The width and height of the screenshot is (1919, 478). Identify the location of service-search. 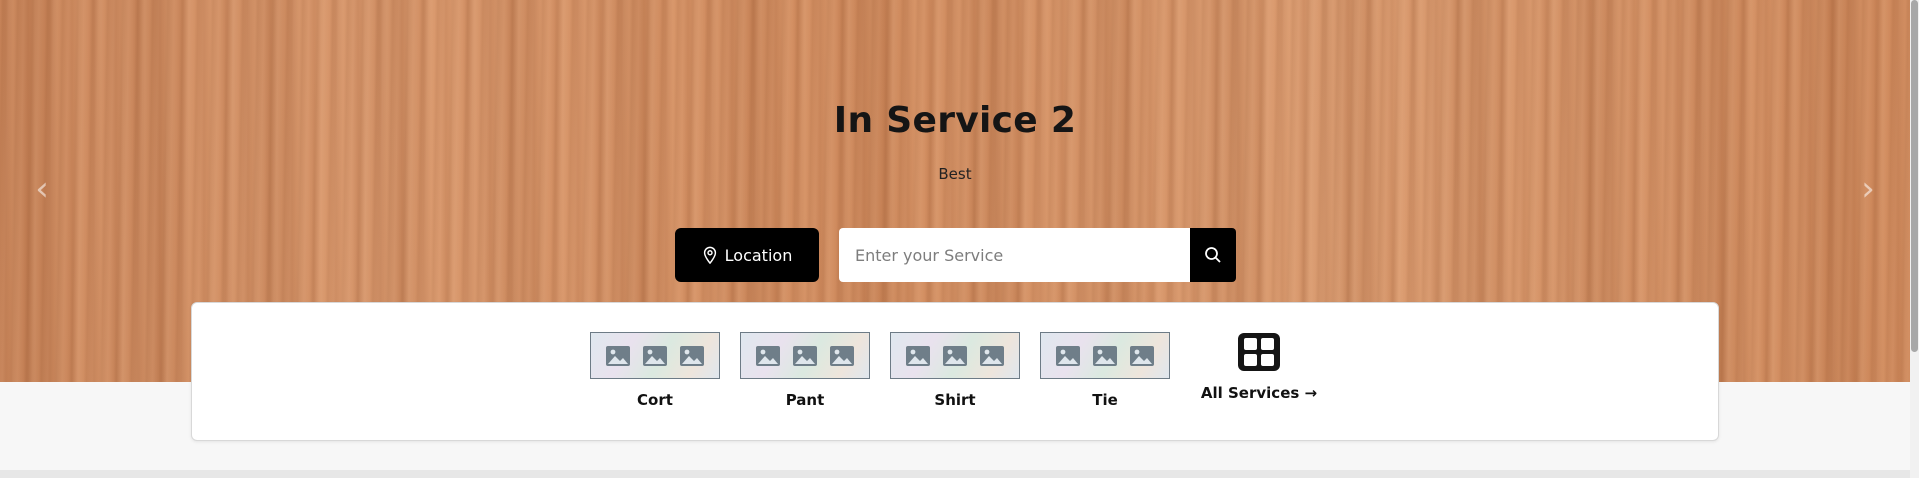
(1037, 255).